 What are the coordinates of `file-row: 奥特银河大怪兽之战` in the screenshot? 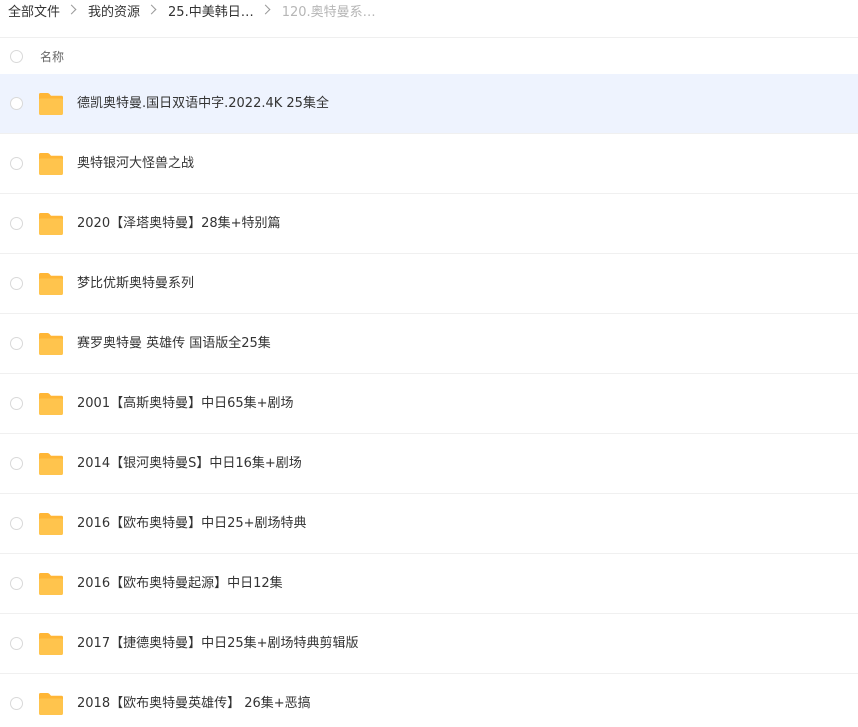 It's located at (429, 164).